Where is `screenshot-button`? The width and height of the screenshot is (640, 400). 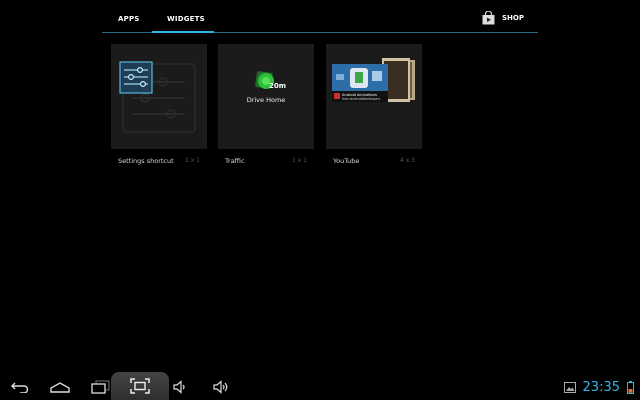 screenshot-button is located at coordinates (140, 386).